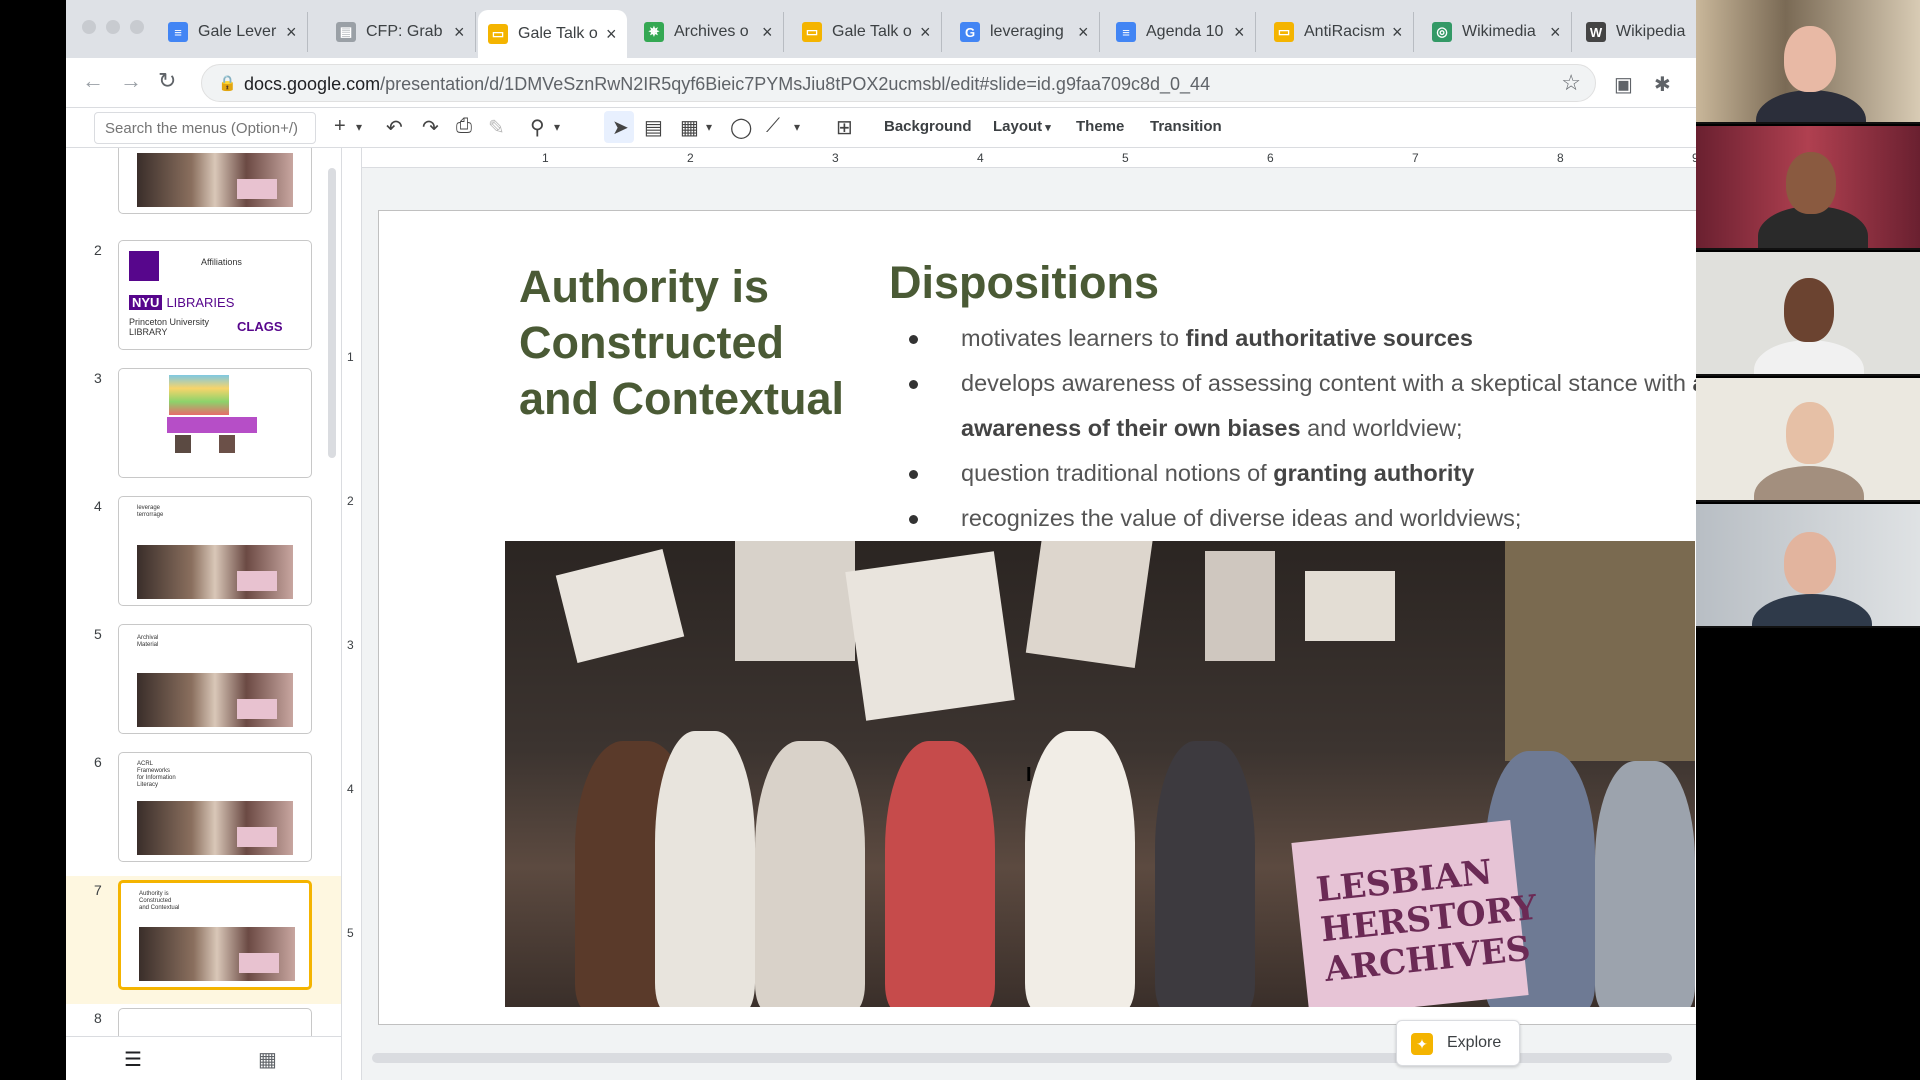 The height and width of the screenshot is (1080, 1920). I want to click on grid-view-icon: ▦, so click(267, 1059).